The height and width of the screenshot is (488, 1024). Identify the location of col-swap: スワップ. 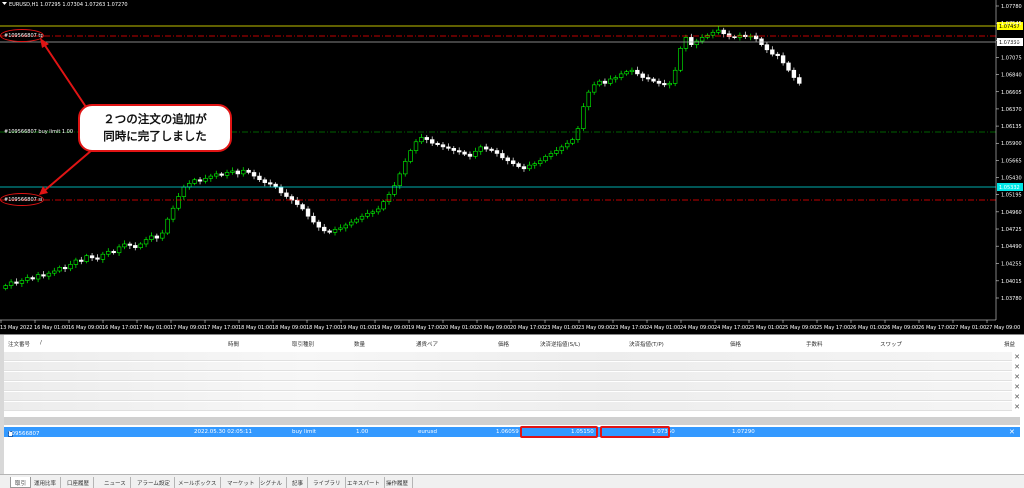
(891, 344).